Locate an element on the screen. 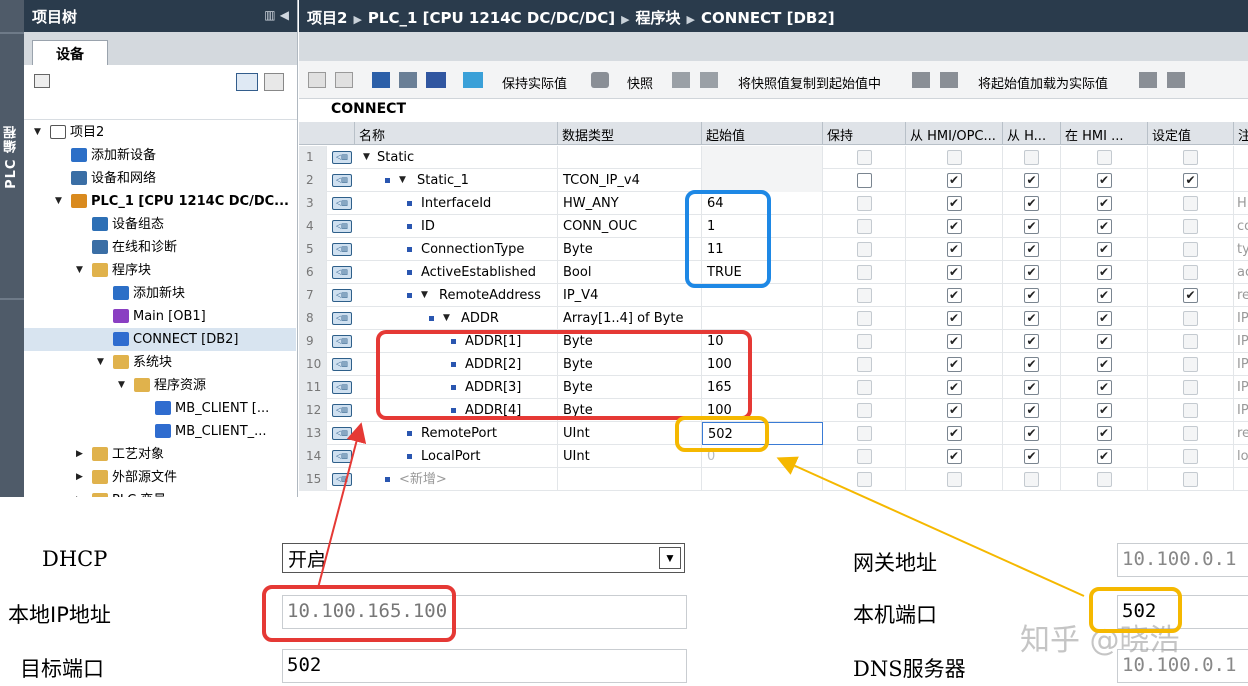 Image resolution: width=1248 pixels, height=686 pixels. arrow-red is located at coordinates (342, 505).